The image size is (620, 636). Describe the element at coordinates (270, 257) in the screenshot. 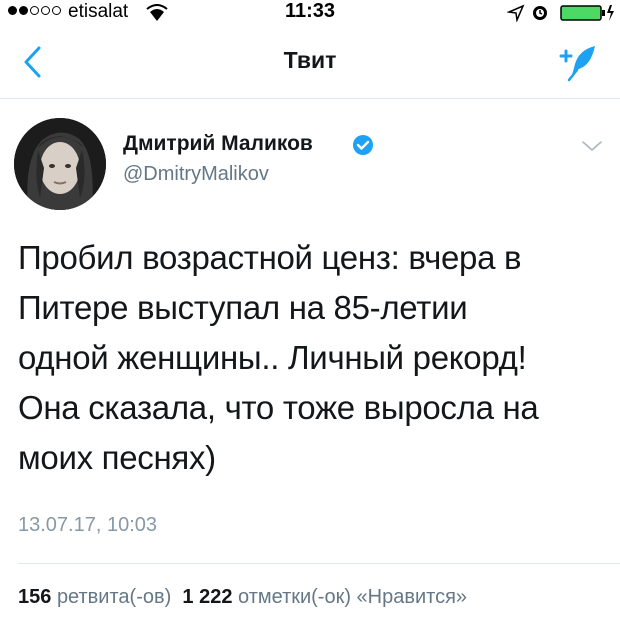

I see `tweet-text-line: Пробил возрастной ценз: вчера в` at that location.